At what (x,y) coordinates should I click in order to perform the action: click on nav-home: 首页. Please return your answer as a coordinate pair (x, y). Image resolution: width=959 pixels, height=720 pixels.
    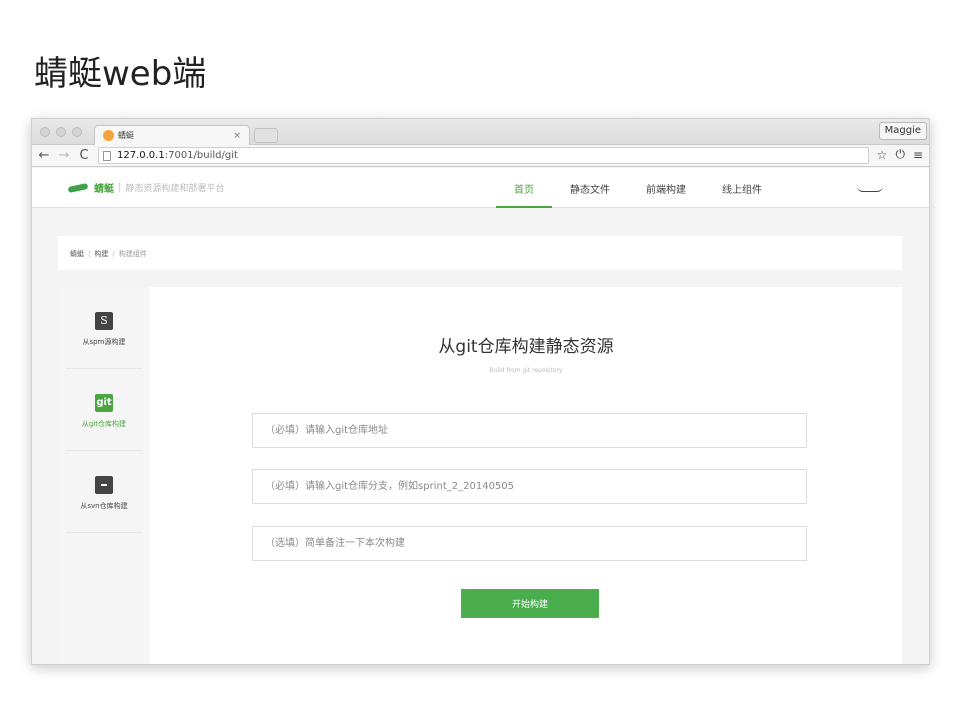
    Looking at the image, I should click on (524, 188).